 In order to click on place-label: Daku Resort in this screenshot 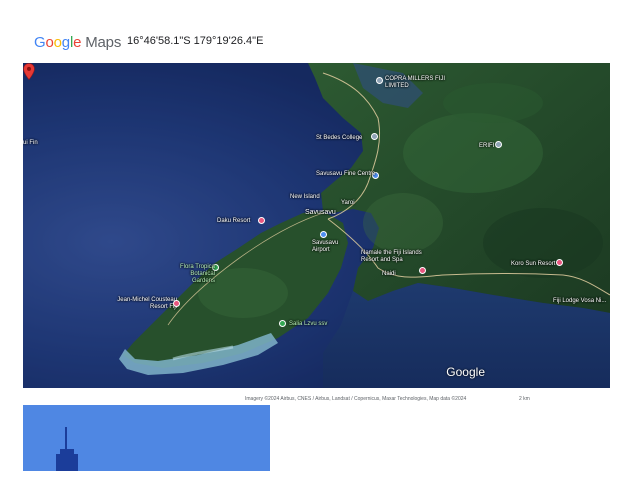, I will do `click(233, 221)`.